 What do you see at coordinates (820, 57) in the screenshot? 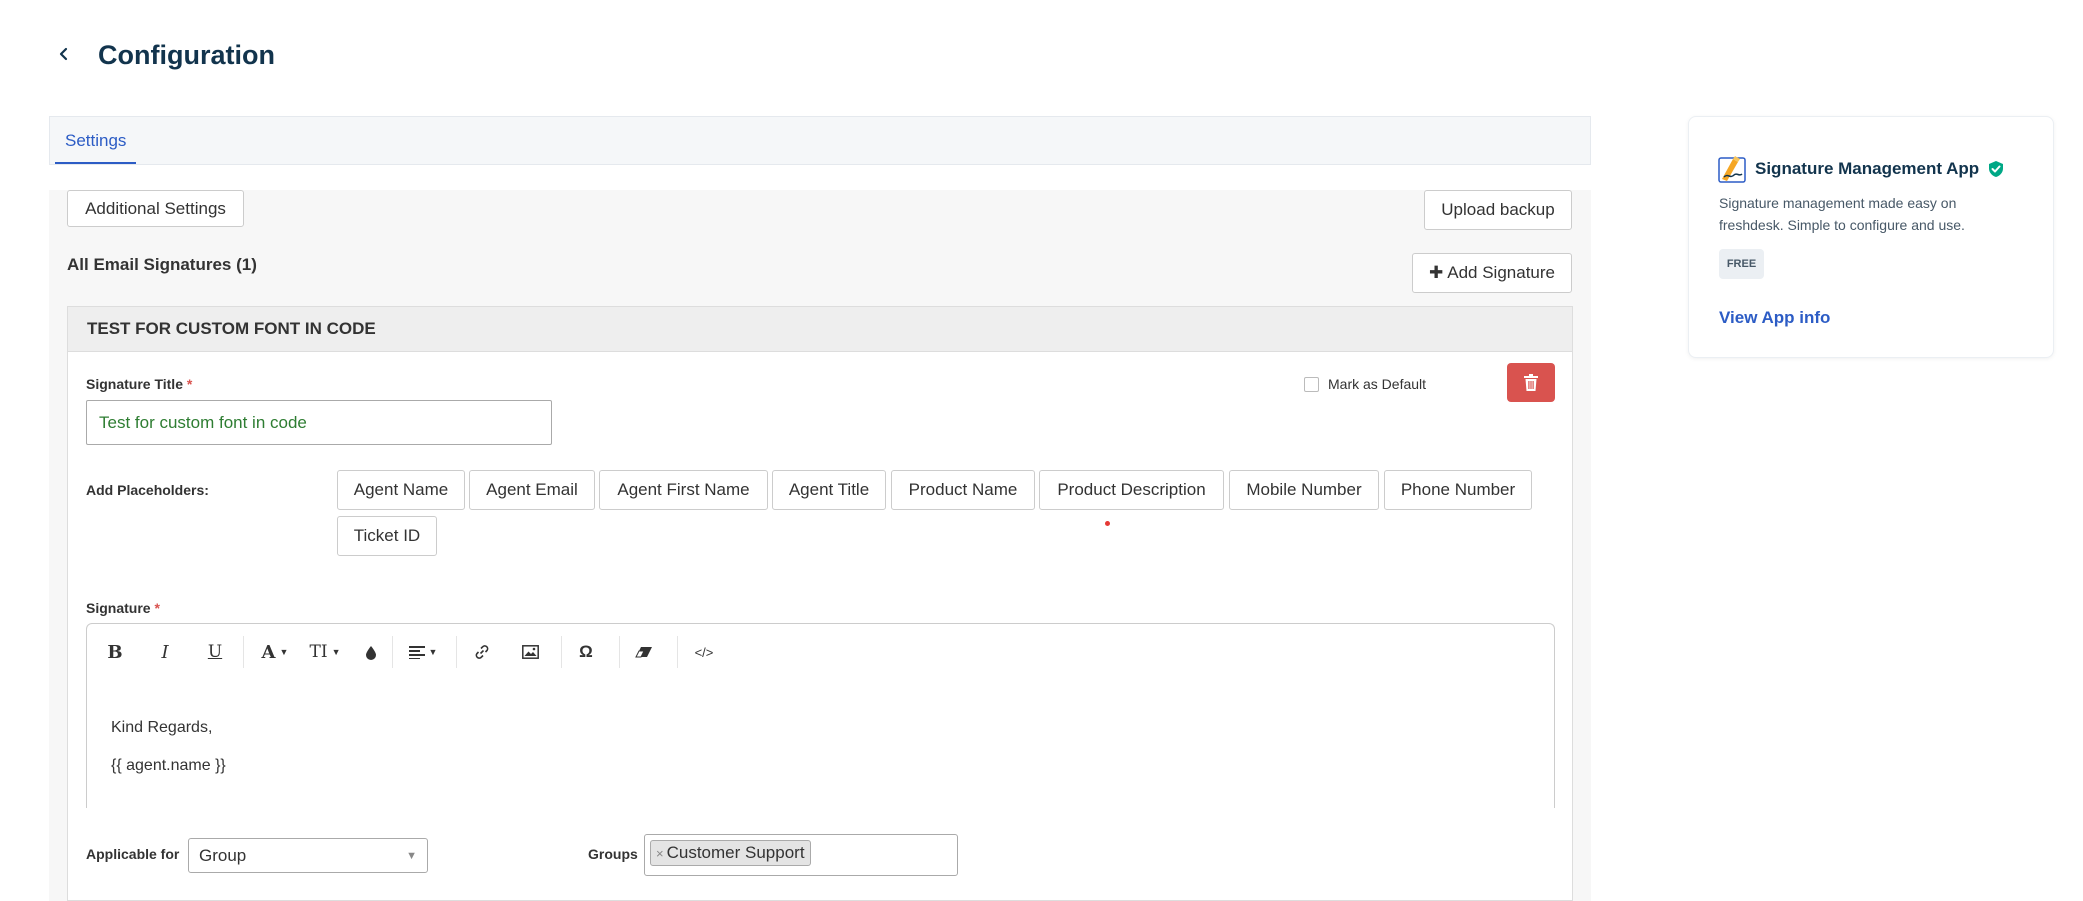
I see `page-header: Configuration` at bounding box center [820, 57].